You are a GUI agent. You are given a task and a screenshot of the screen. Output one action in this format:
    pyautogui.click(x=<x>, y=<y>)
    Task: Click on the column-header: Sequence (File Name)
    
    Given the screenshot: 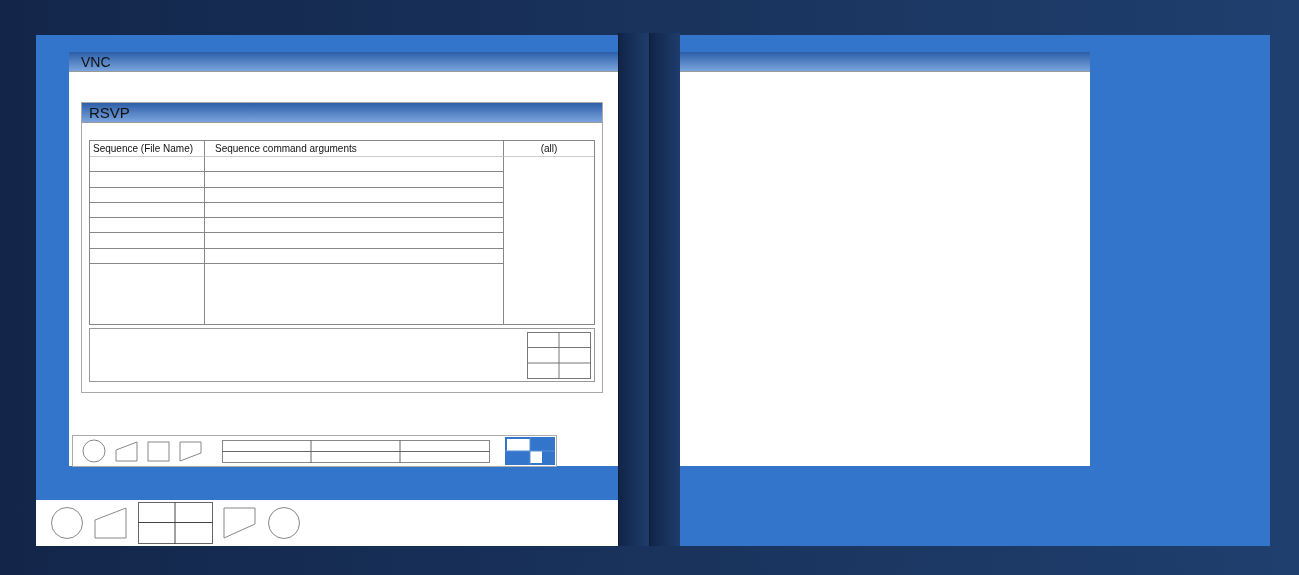 What is the action you would take?
    pyautogui.click(x=147, y=149)
    